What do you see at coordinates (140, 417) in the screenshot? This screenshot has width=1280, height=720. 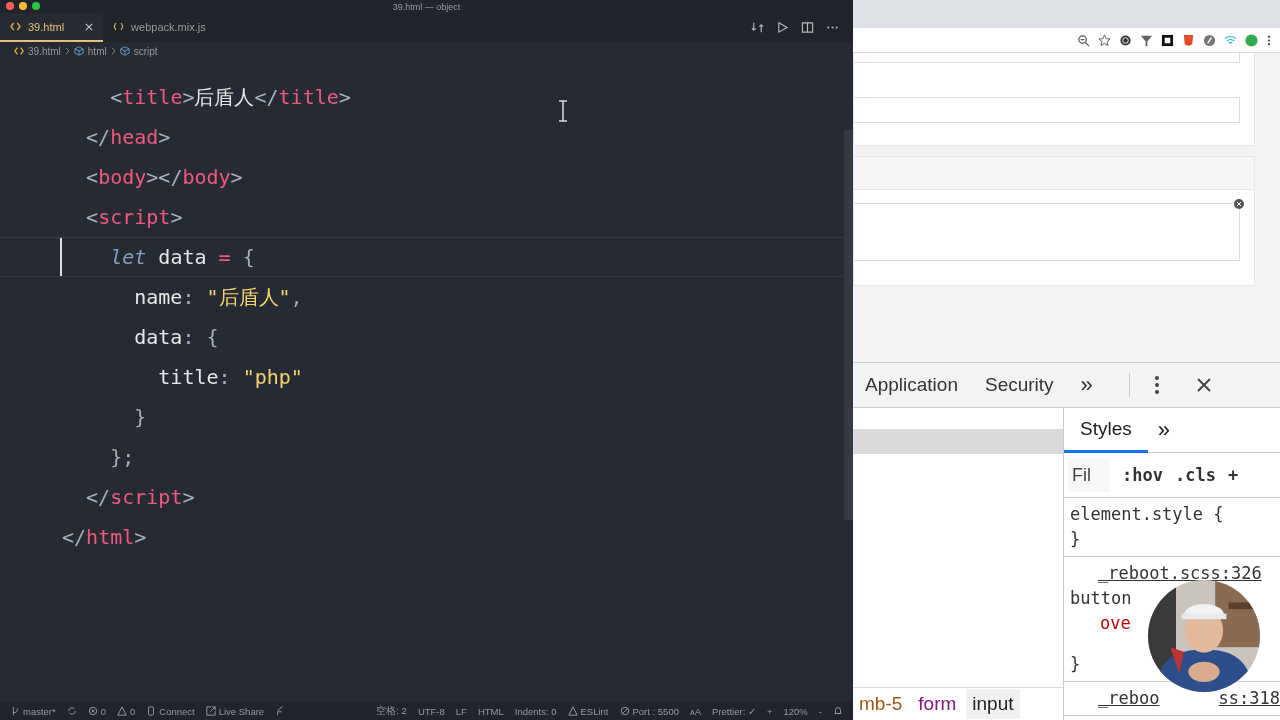 I see `code-line: }` at bounding box center [140, 417].